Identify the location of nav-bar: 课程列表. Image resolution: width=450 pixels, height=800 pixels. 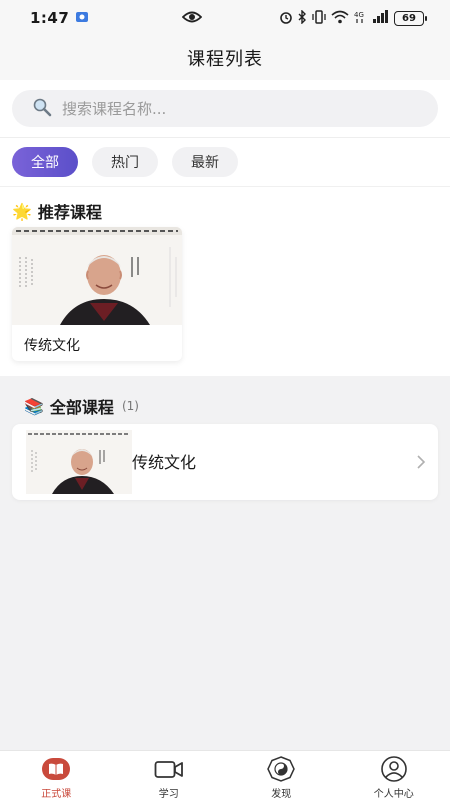
(225, 58).